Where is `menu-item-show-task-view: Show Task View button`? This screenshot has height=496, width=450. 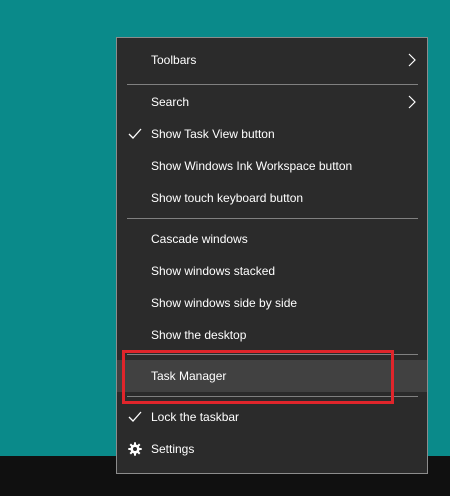
menu-item-show-task-view: Show Task View button is located at coordinates (272, 134).